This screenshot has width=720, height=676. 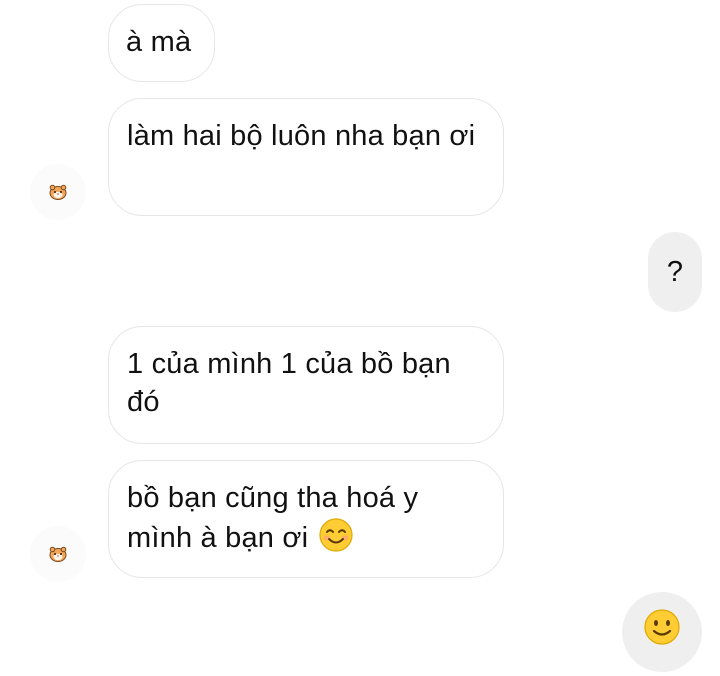 I want to click on message-bubble-outgoing: ?, so click(x=675, y=272).